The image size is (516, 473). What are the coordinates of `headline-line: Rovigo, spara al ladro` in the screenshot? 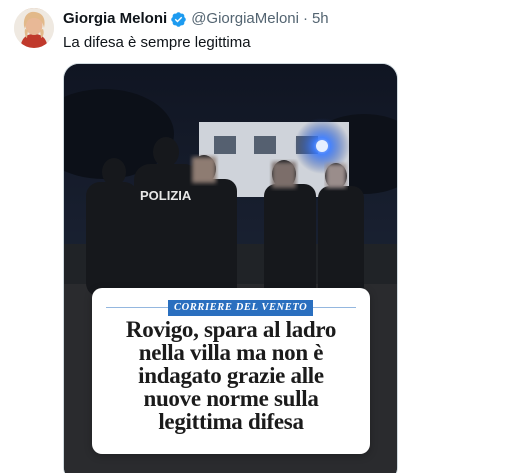 It's located at (231, 329).